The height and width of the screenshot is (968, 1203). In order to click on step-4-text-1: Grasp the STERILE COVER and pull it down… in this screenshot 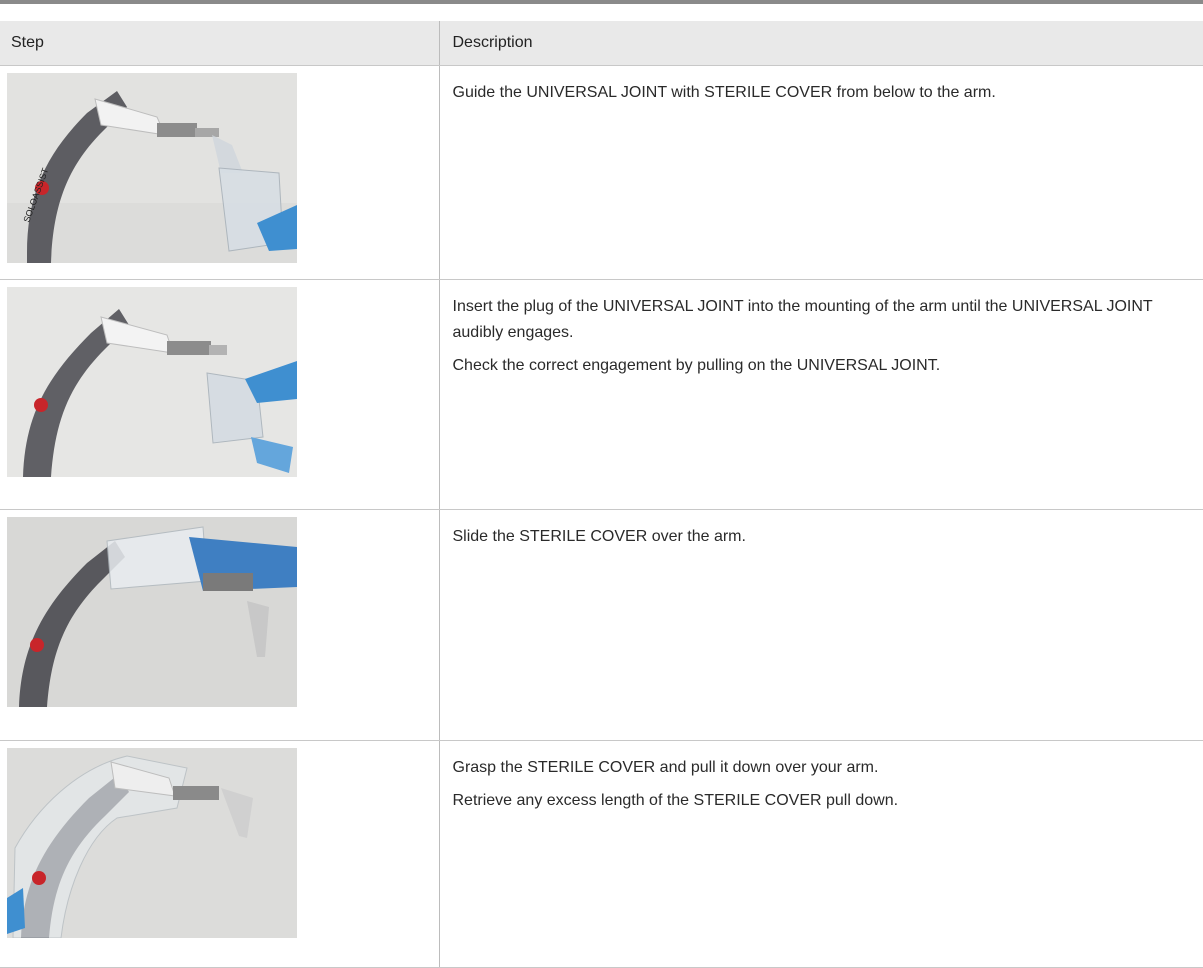, I will do `click(665, 767)`.